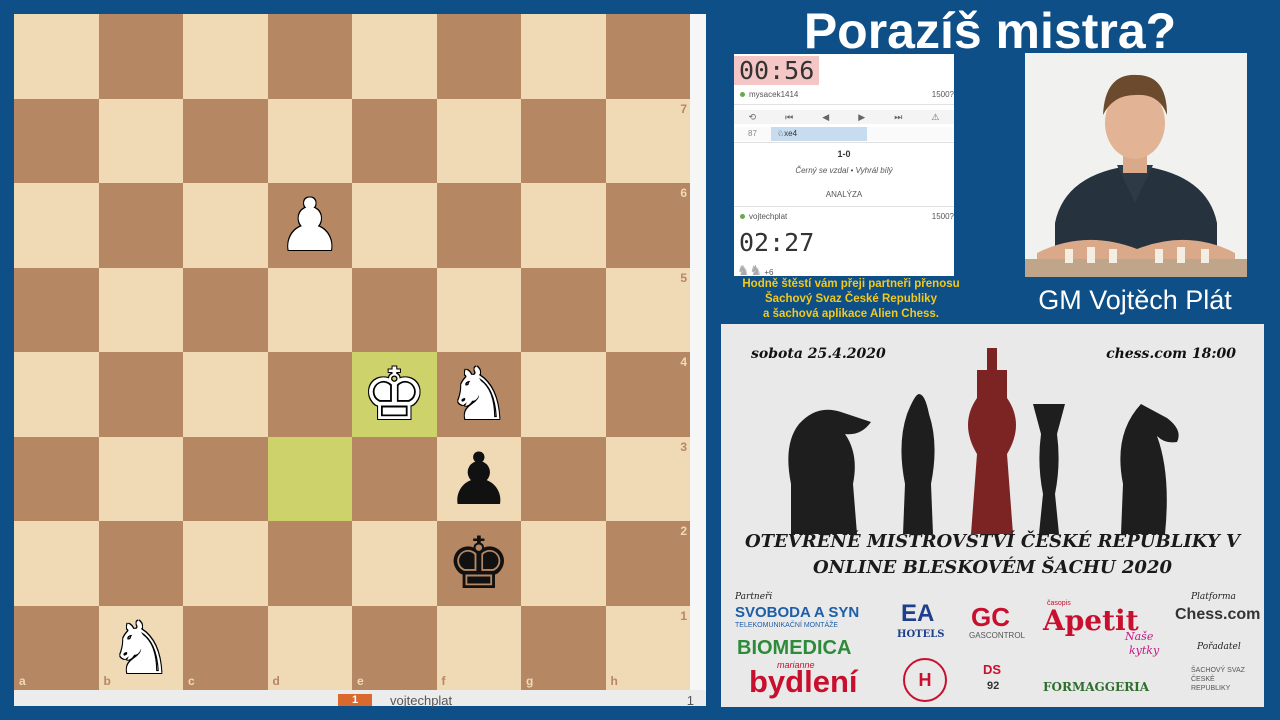  Describe the element at coordinates (225, 563) in the screenshot. I see `square-c2` at that location.